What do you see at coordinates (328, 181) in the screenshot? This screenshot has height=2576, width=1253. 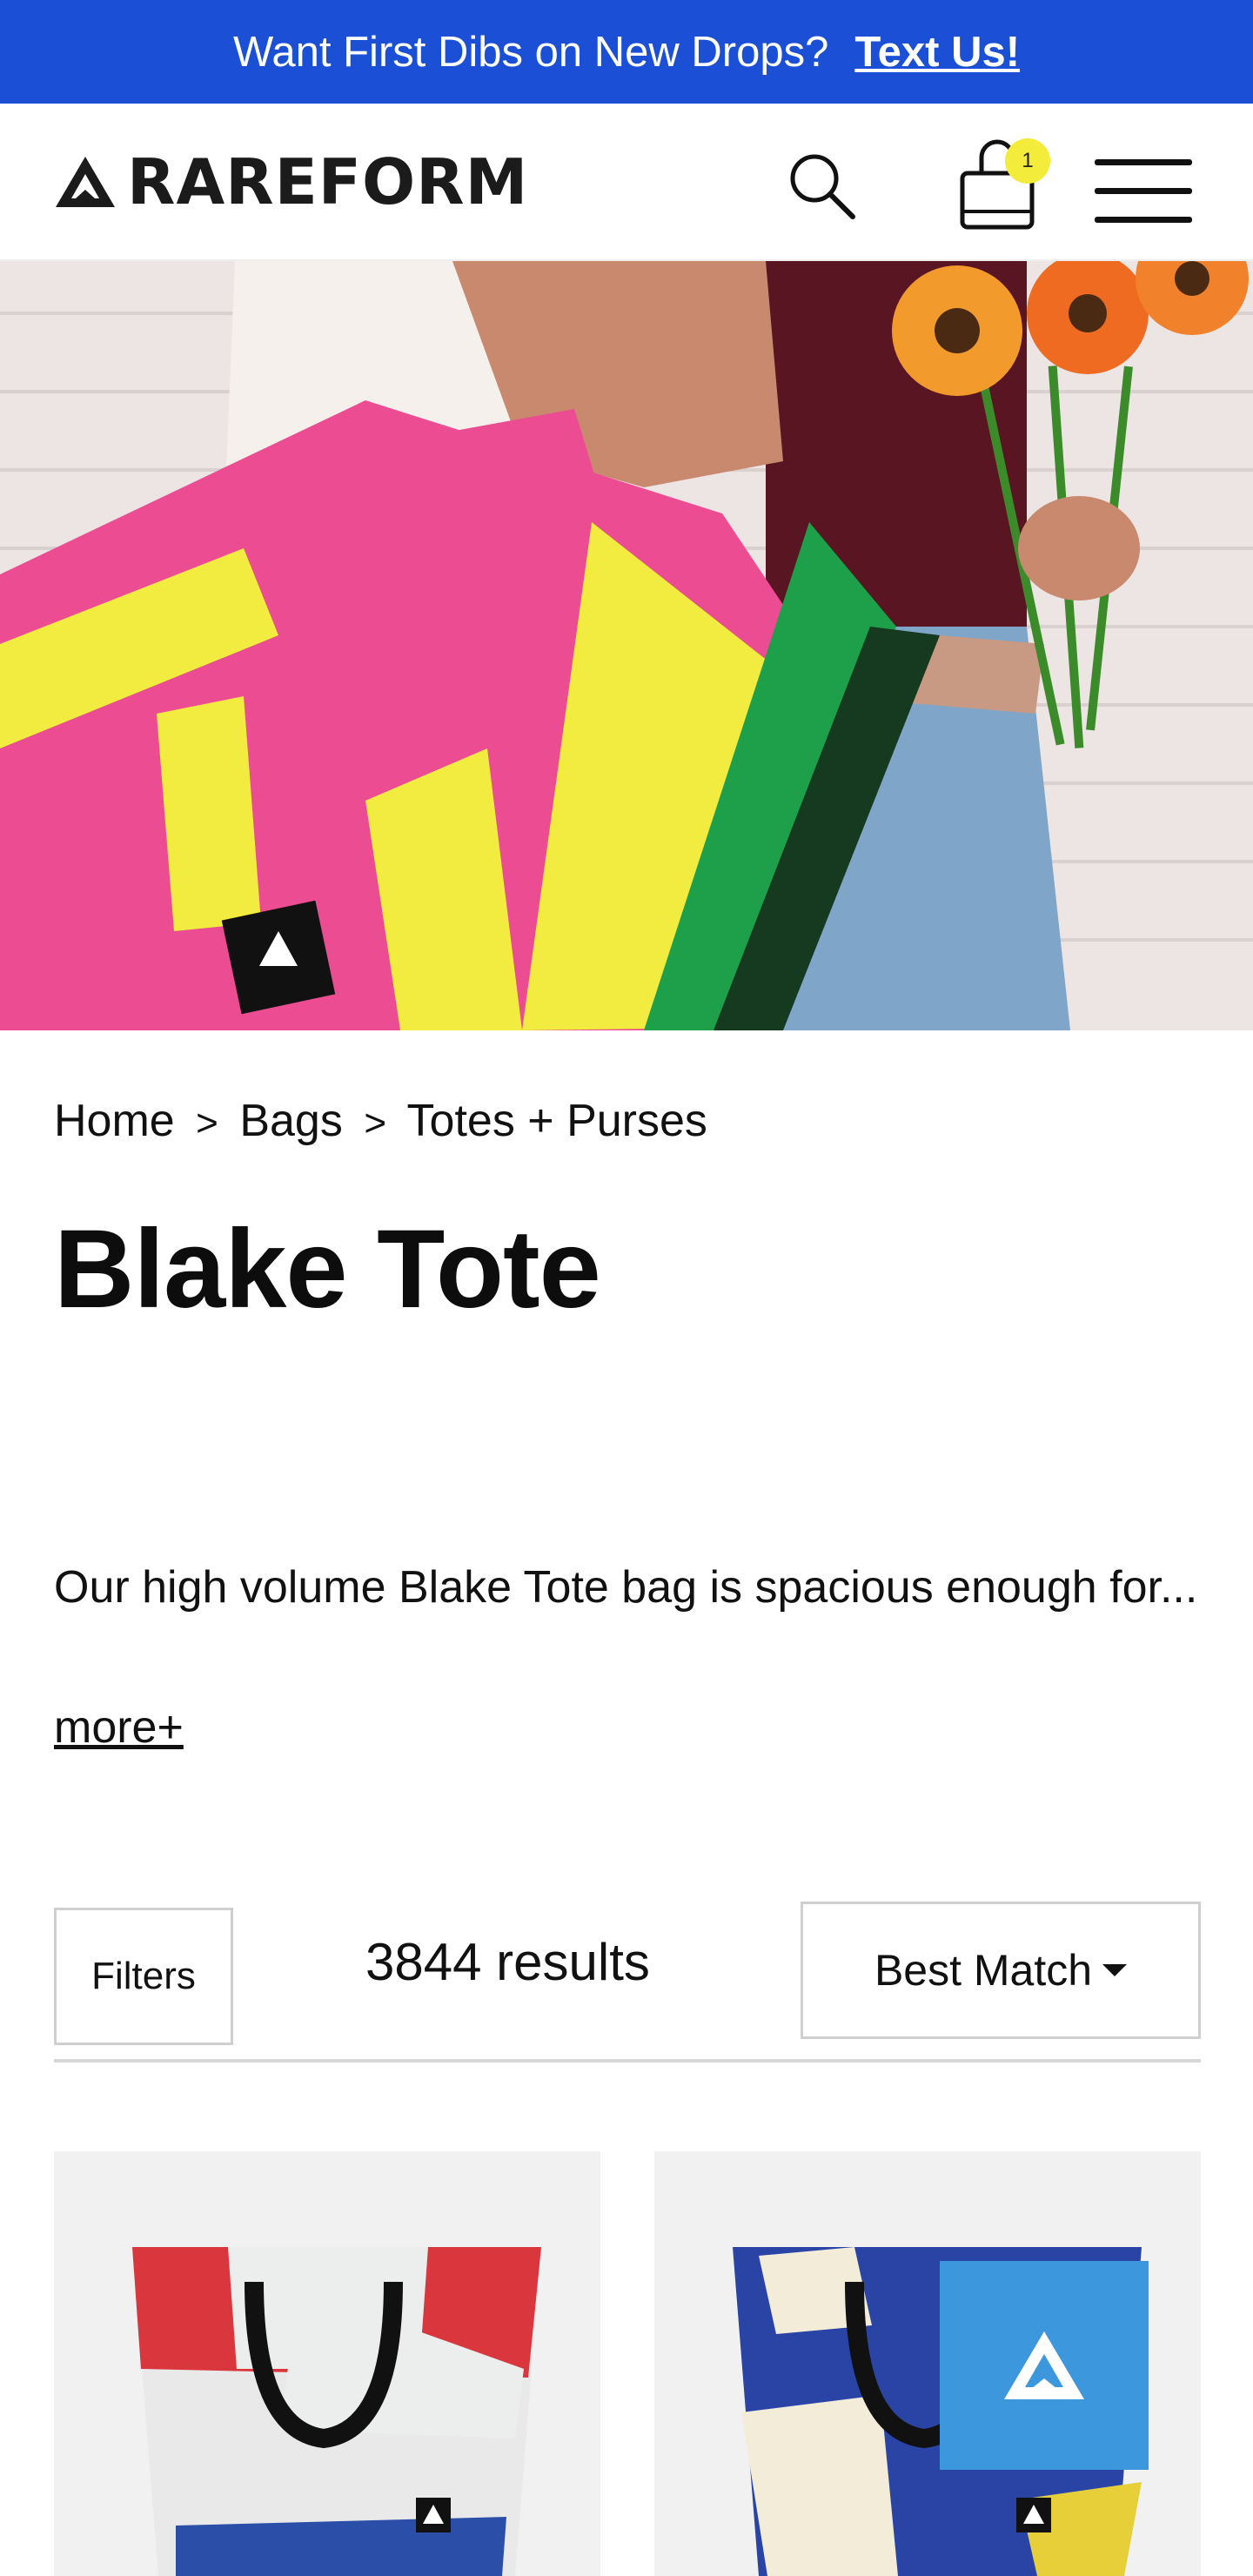 I see `brand-name: RAREFORM` at bounding box center [328, 181].